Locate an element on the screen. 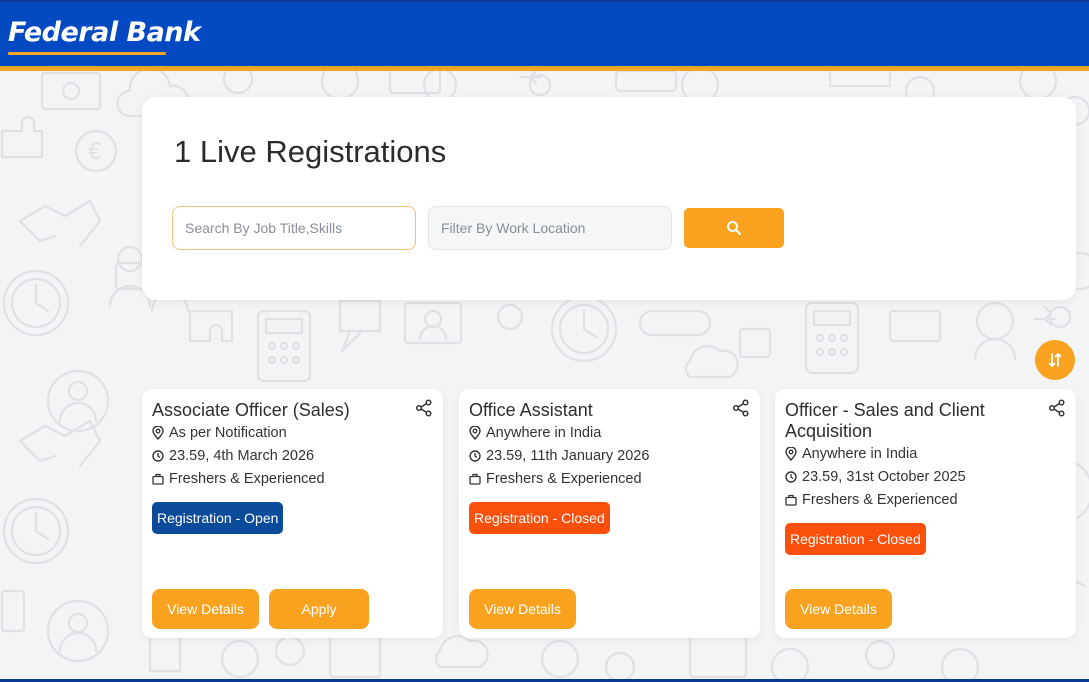 This screenshot has width=1089, height=682. sort-icon is located at coordinates (1055, 360).